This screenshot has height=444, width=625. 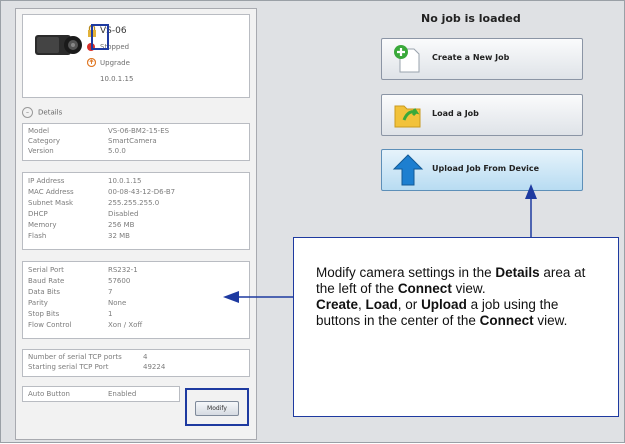 What do you see at coordinates (231, 297) in the screenshot?
I see `left-arrow-head` at bounding box center [231, 297].